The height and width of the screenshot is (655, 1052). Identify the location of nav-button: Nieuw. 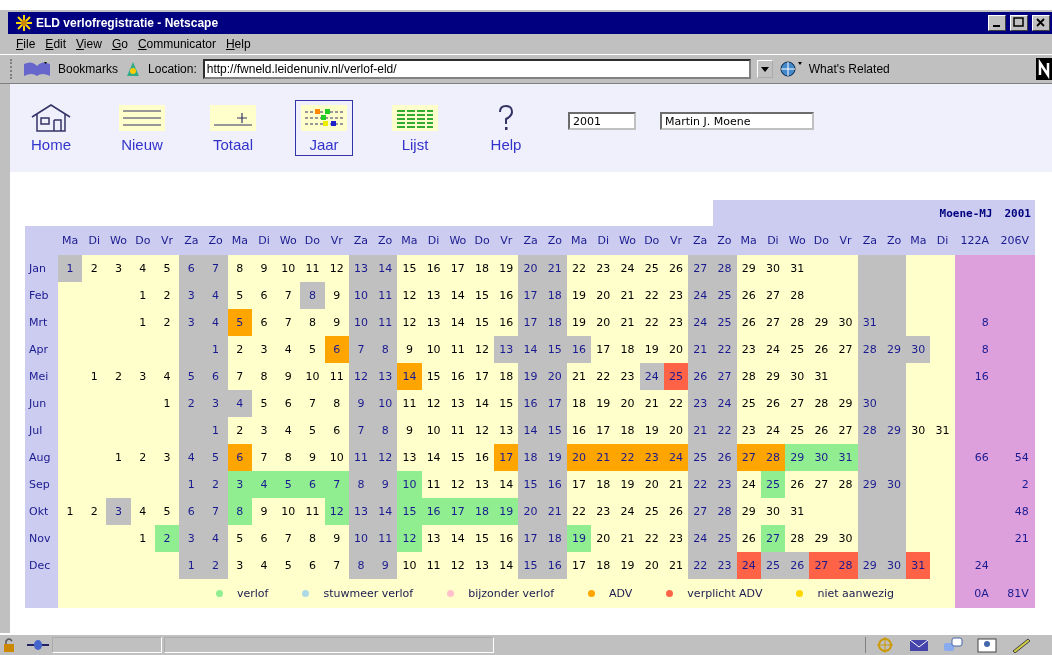
(142, 128).